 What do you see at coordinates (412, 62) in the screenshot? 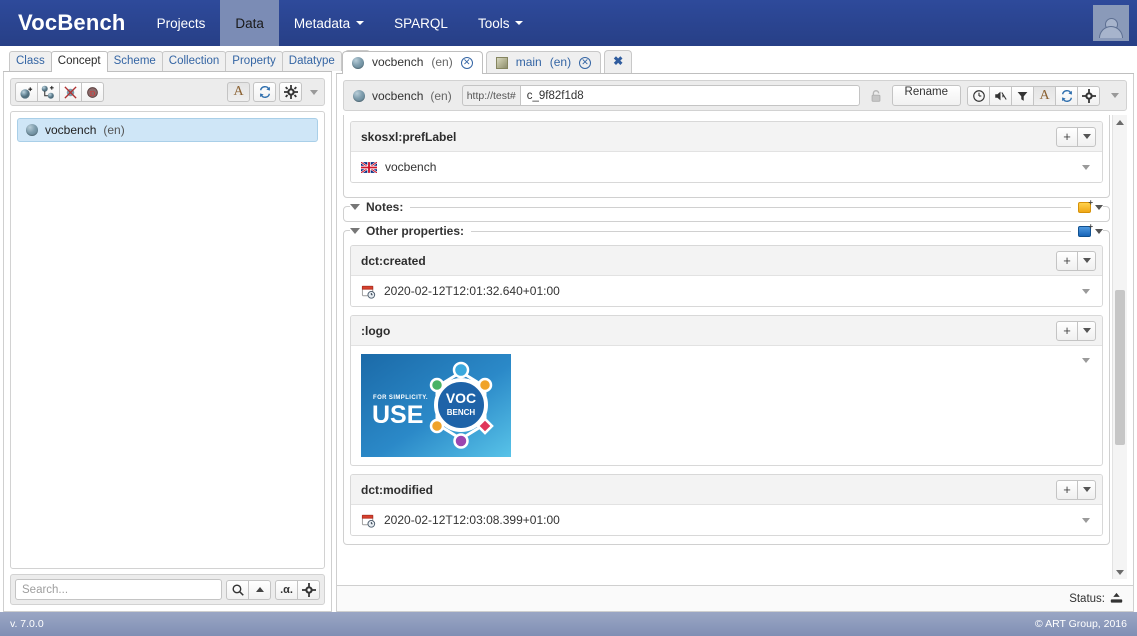
I see `resource-tab-vocbench: vocbench (en) ✕` at bounding box center [412, 62].